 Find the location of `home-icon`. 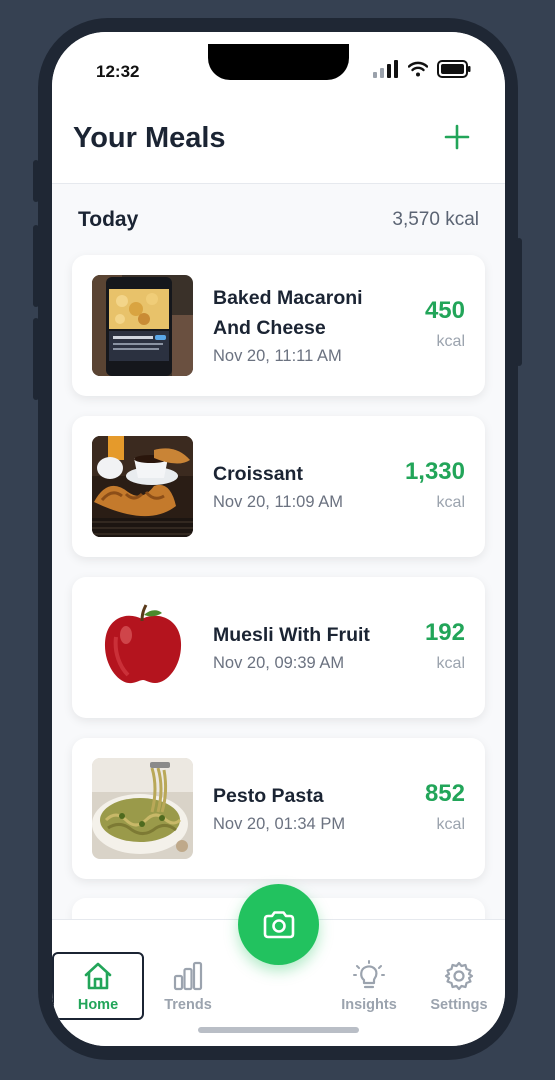

home-icon is located at coordinates (98, 975).